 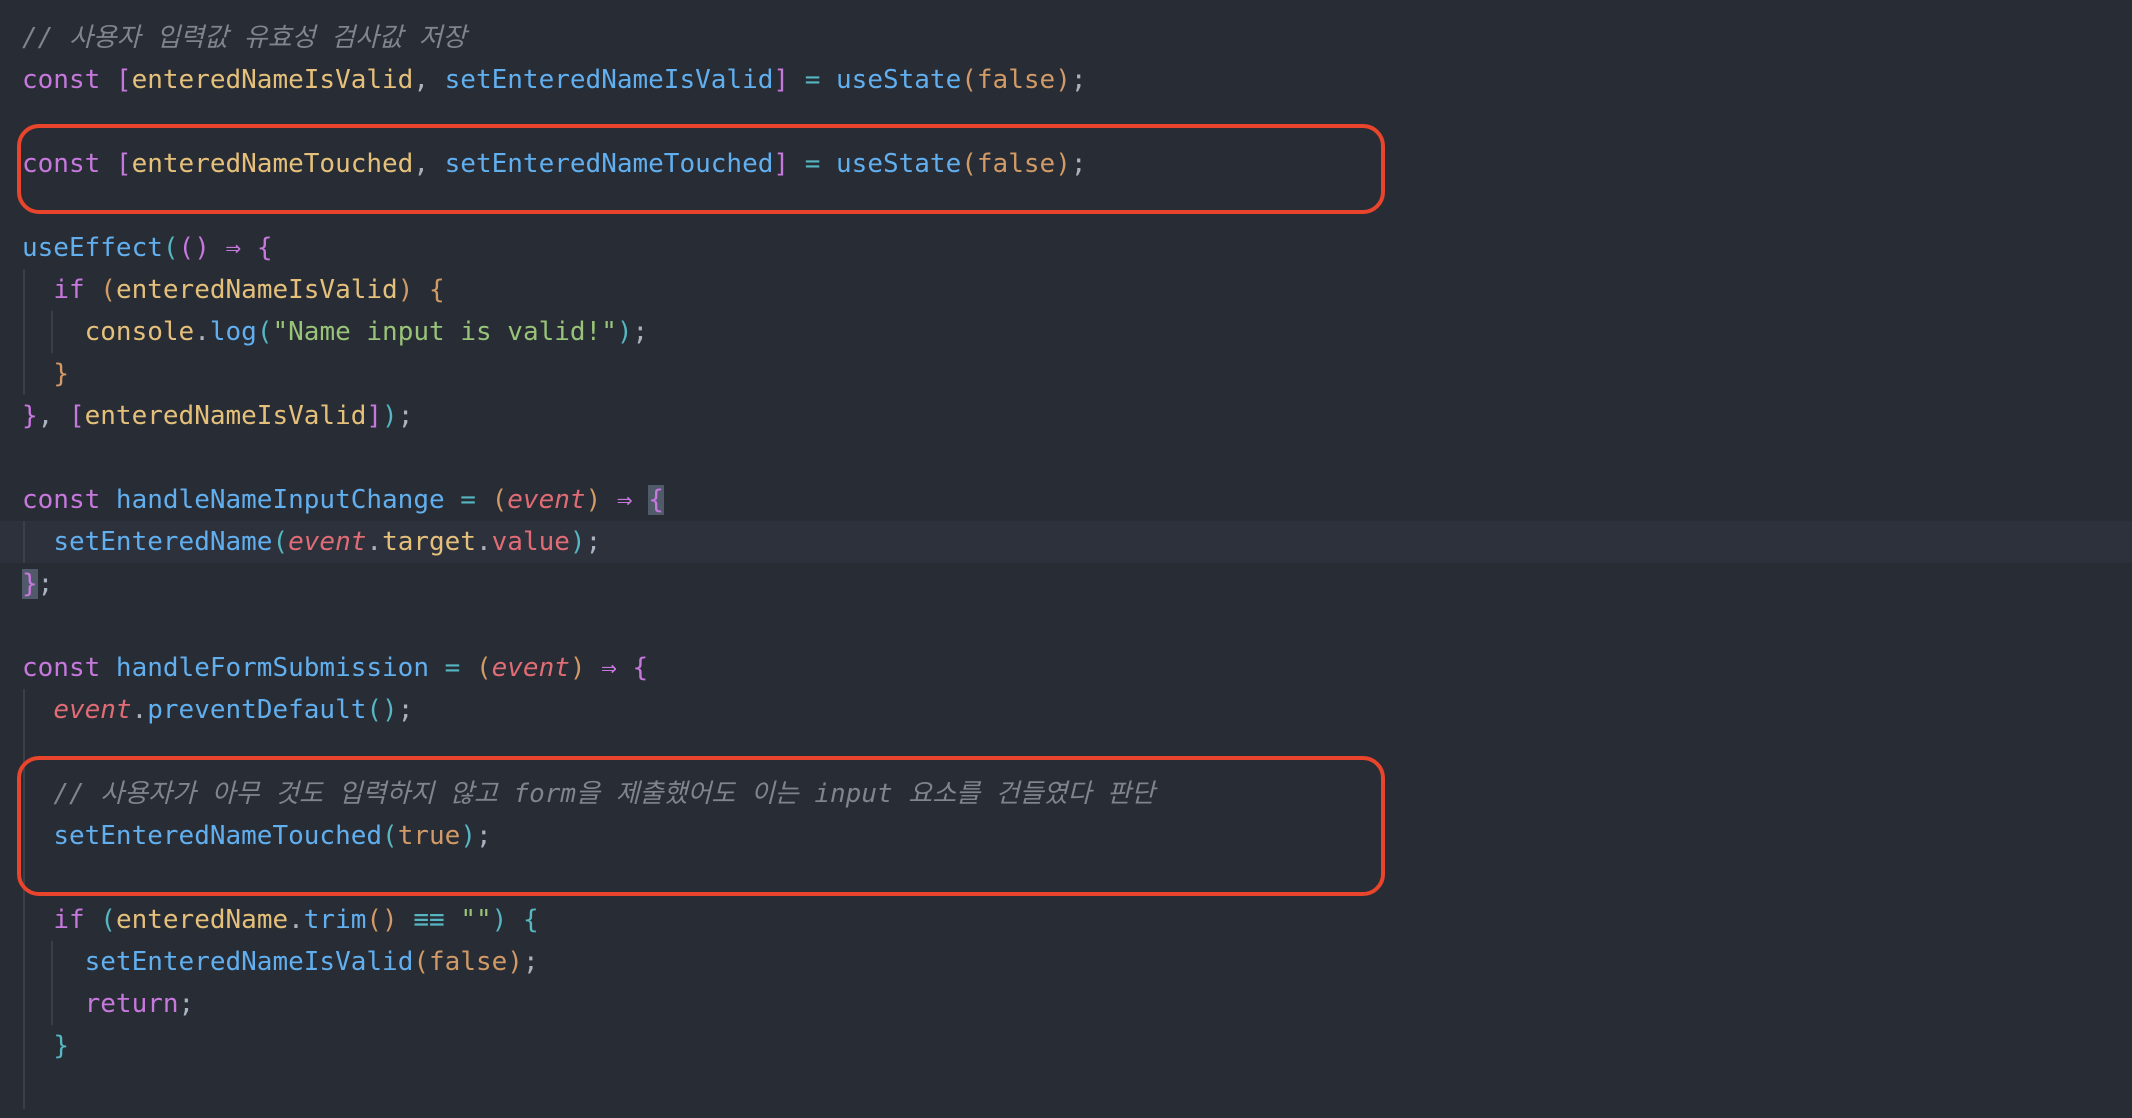 What do you see at coordinates (45, 1046) in the screenshot?
I see `code-text: }` at bounding box center [45, 1046].